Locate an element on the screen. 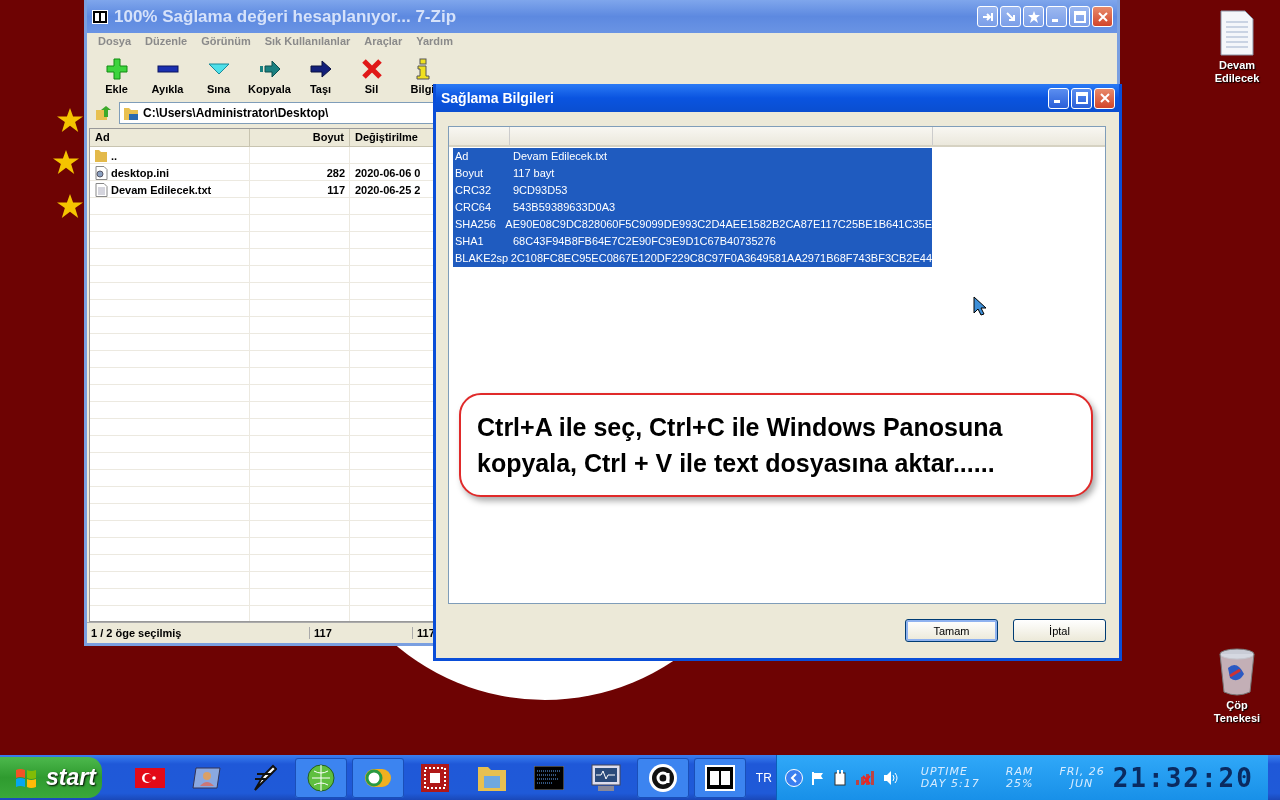 The height and width of the screenshot is (800, 1280). cursor-icon is located at coordinates (980, 306).